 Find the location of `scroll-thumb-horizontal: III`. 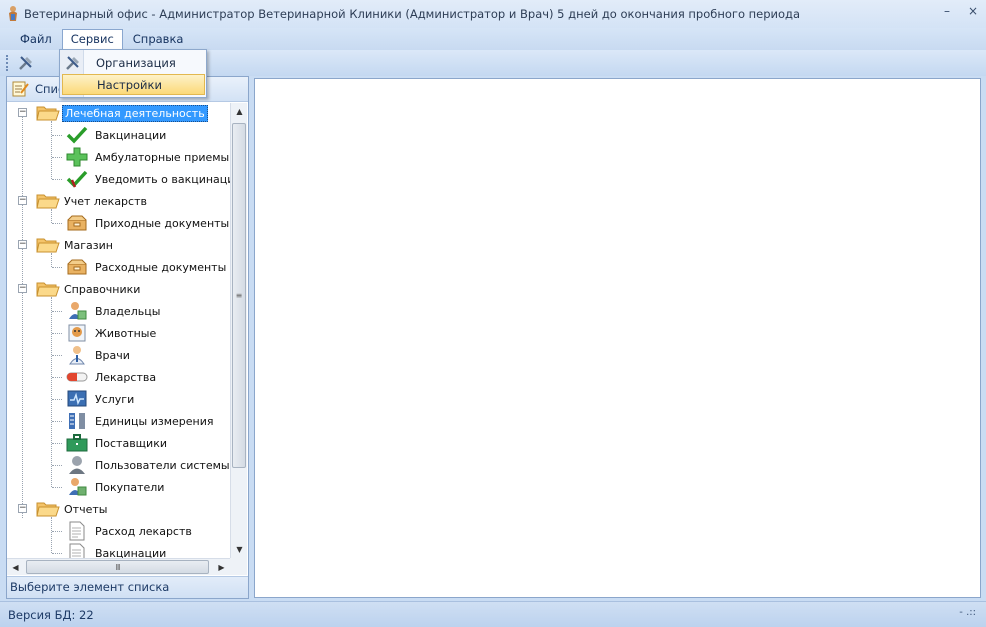

scroll-thumb-horizontal: III is located at coordinates (117, 567).